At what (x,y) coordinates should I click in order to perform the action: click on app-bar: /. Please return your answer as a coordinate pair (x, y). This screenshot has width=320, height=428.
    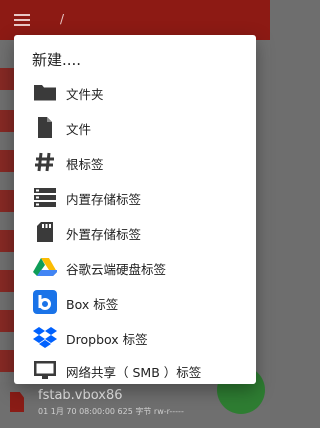
    Looking at the image, I should click on (135, 20).